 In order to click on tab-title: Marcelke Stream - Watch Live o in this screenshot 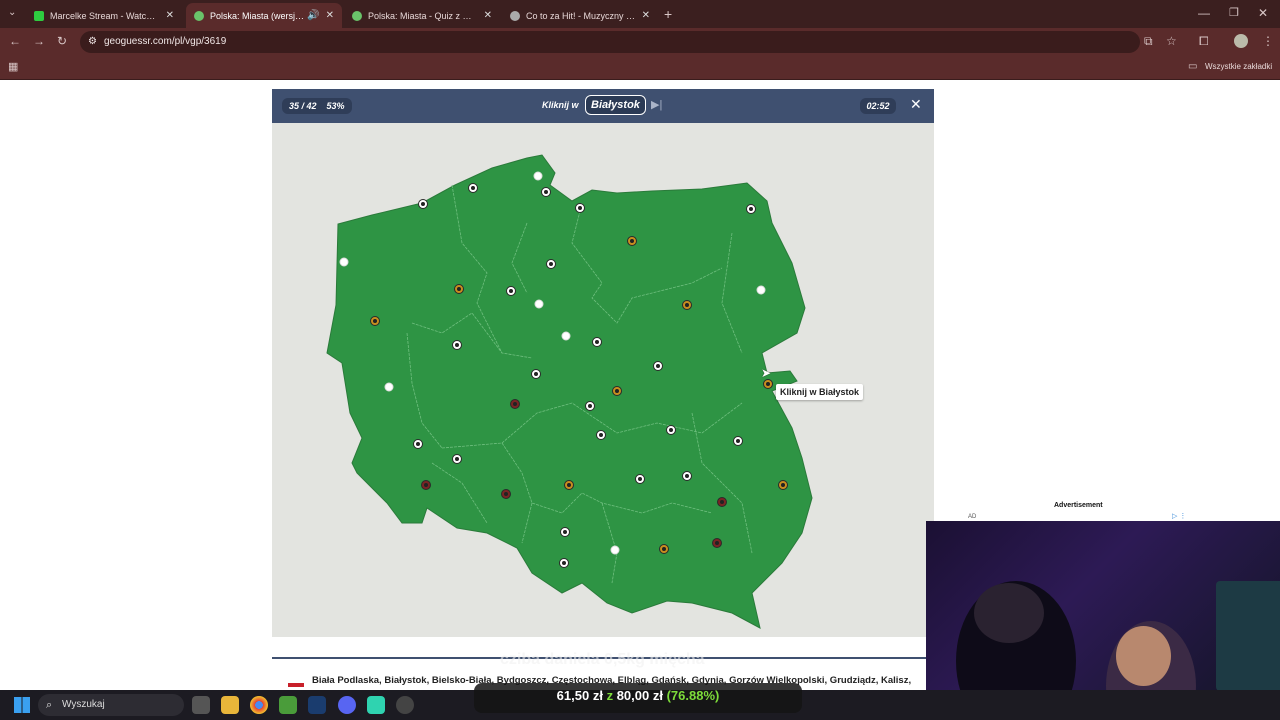, I will do `click(105, 15)`.